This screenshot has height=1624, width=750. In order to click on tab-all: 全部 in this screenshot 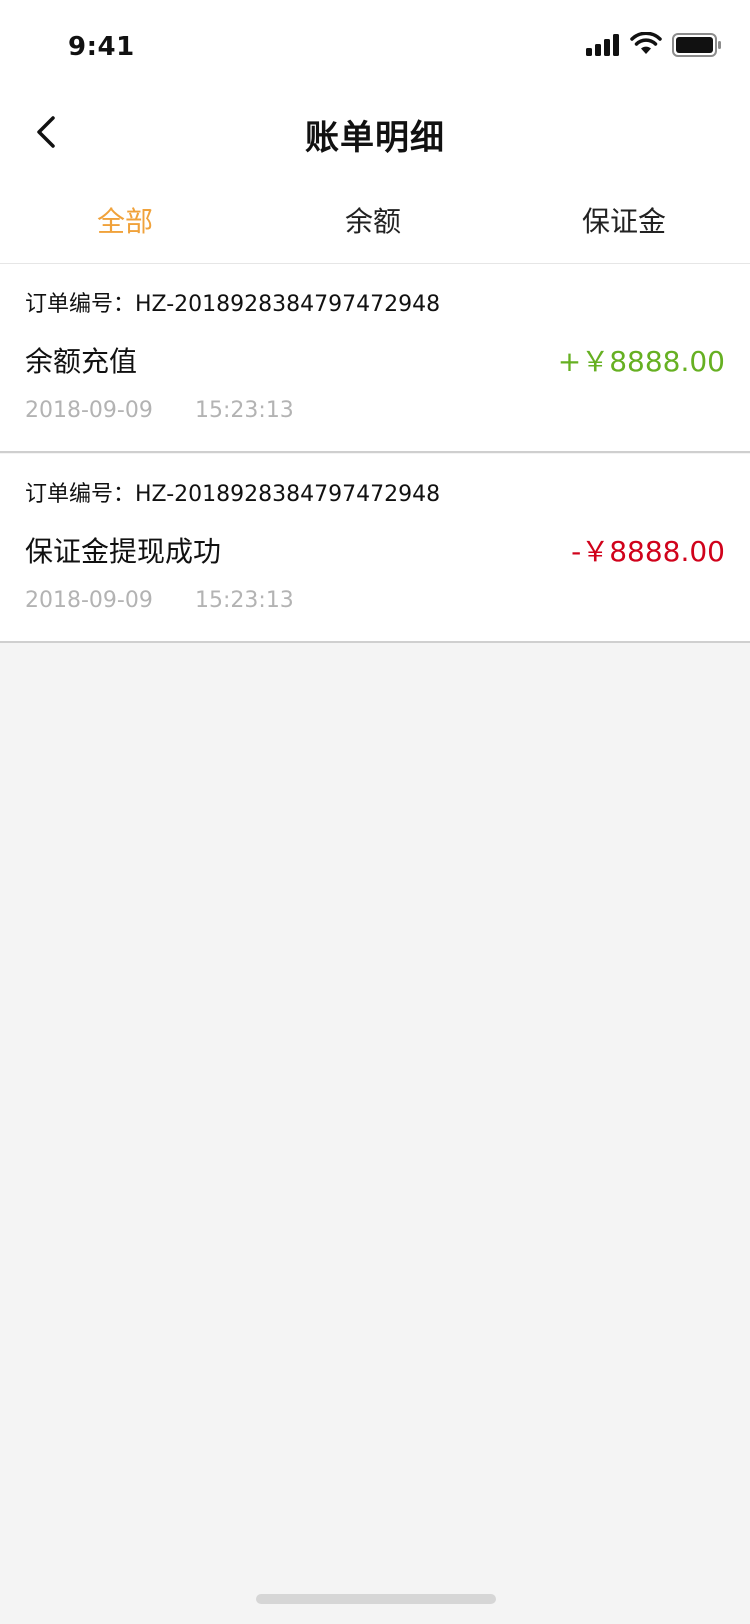, I will do `click(125, 220)`.